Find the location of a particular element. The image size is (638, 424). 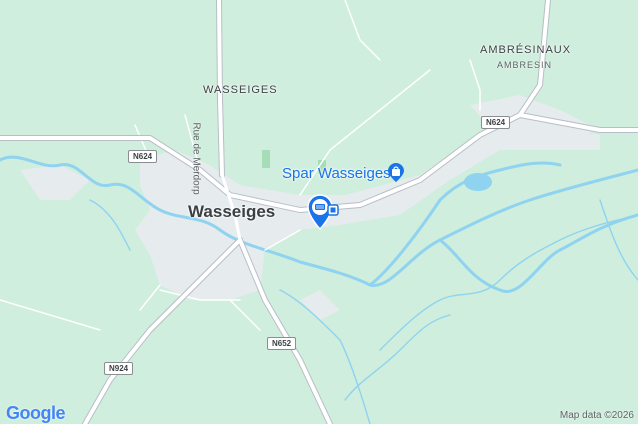

village-label-ambresinaux: AMBRÉSINAUX is located at coordinates (525, 50).